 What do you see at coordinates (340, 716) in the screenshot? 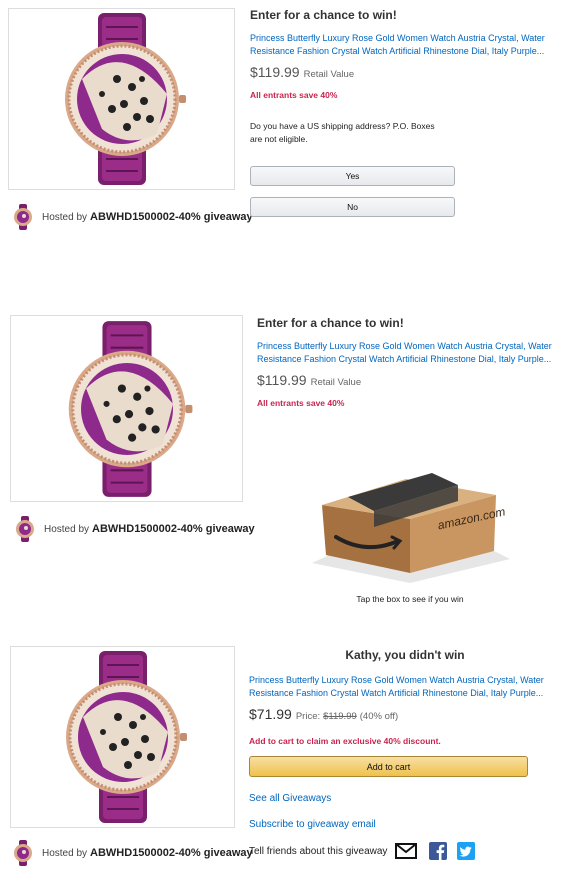
I see `old-price: $119.99` at bounding box center [340, 716].